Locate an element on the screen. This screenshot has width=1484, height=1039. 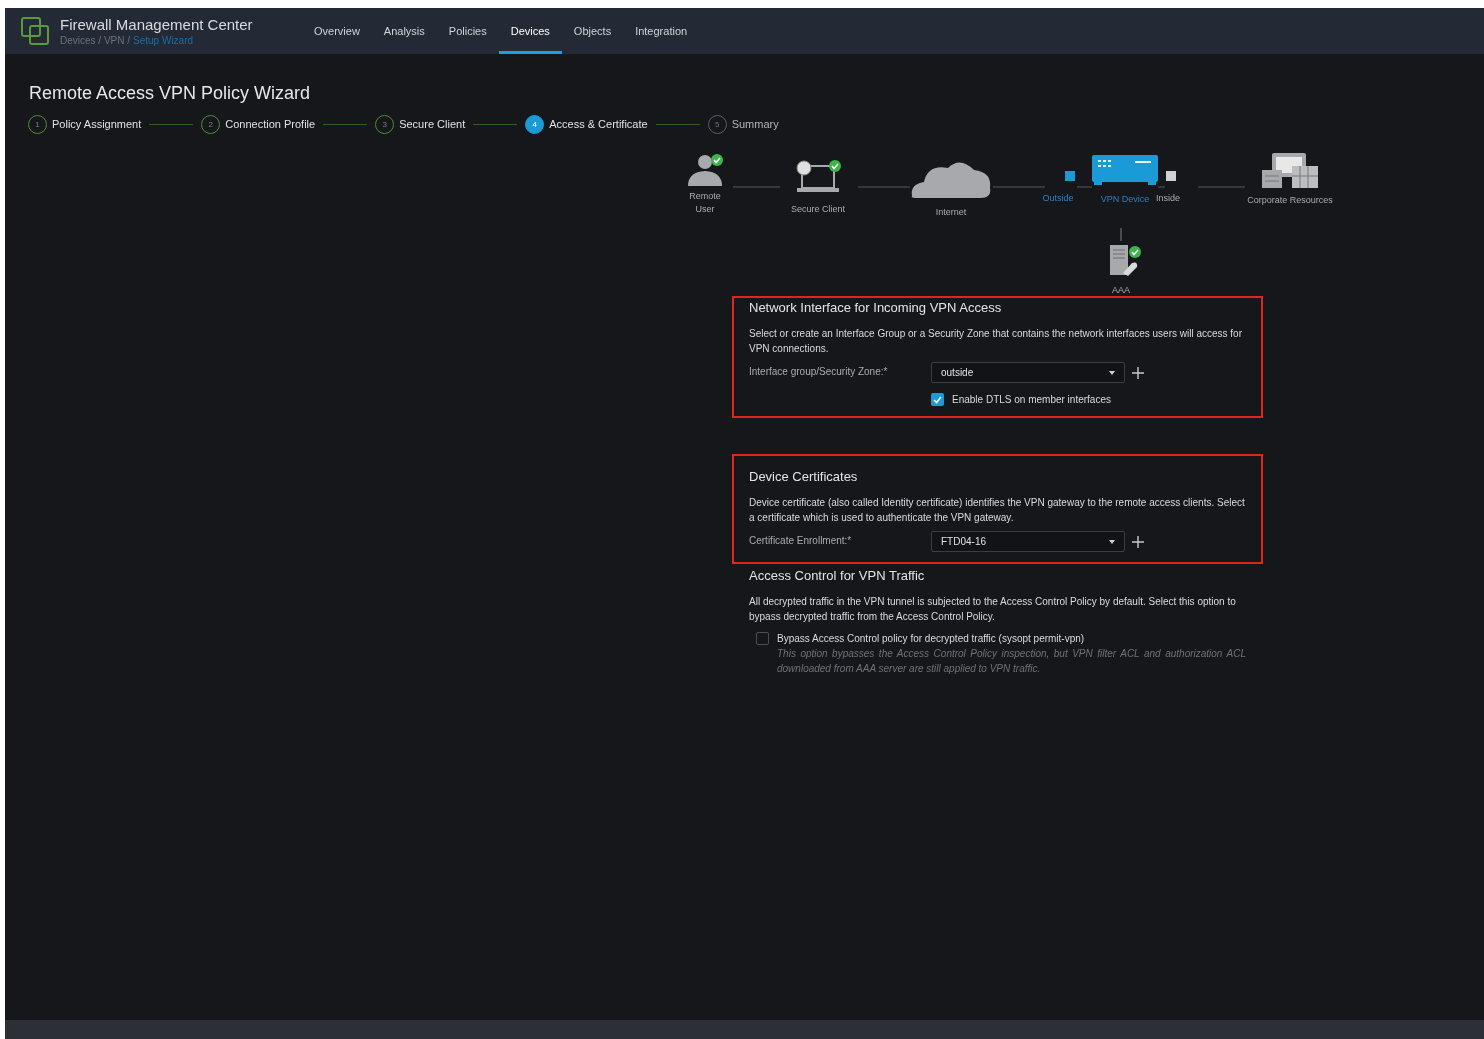
server-icon is located at coordinates (1124, 260).